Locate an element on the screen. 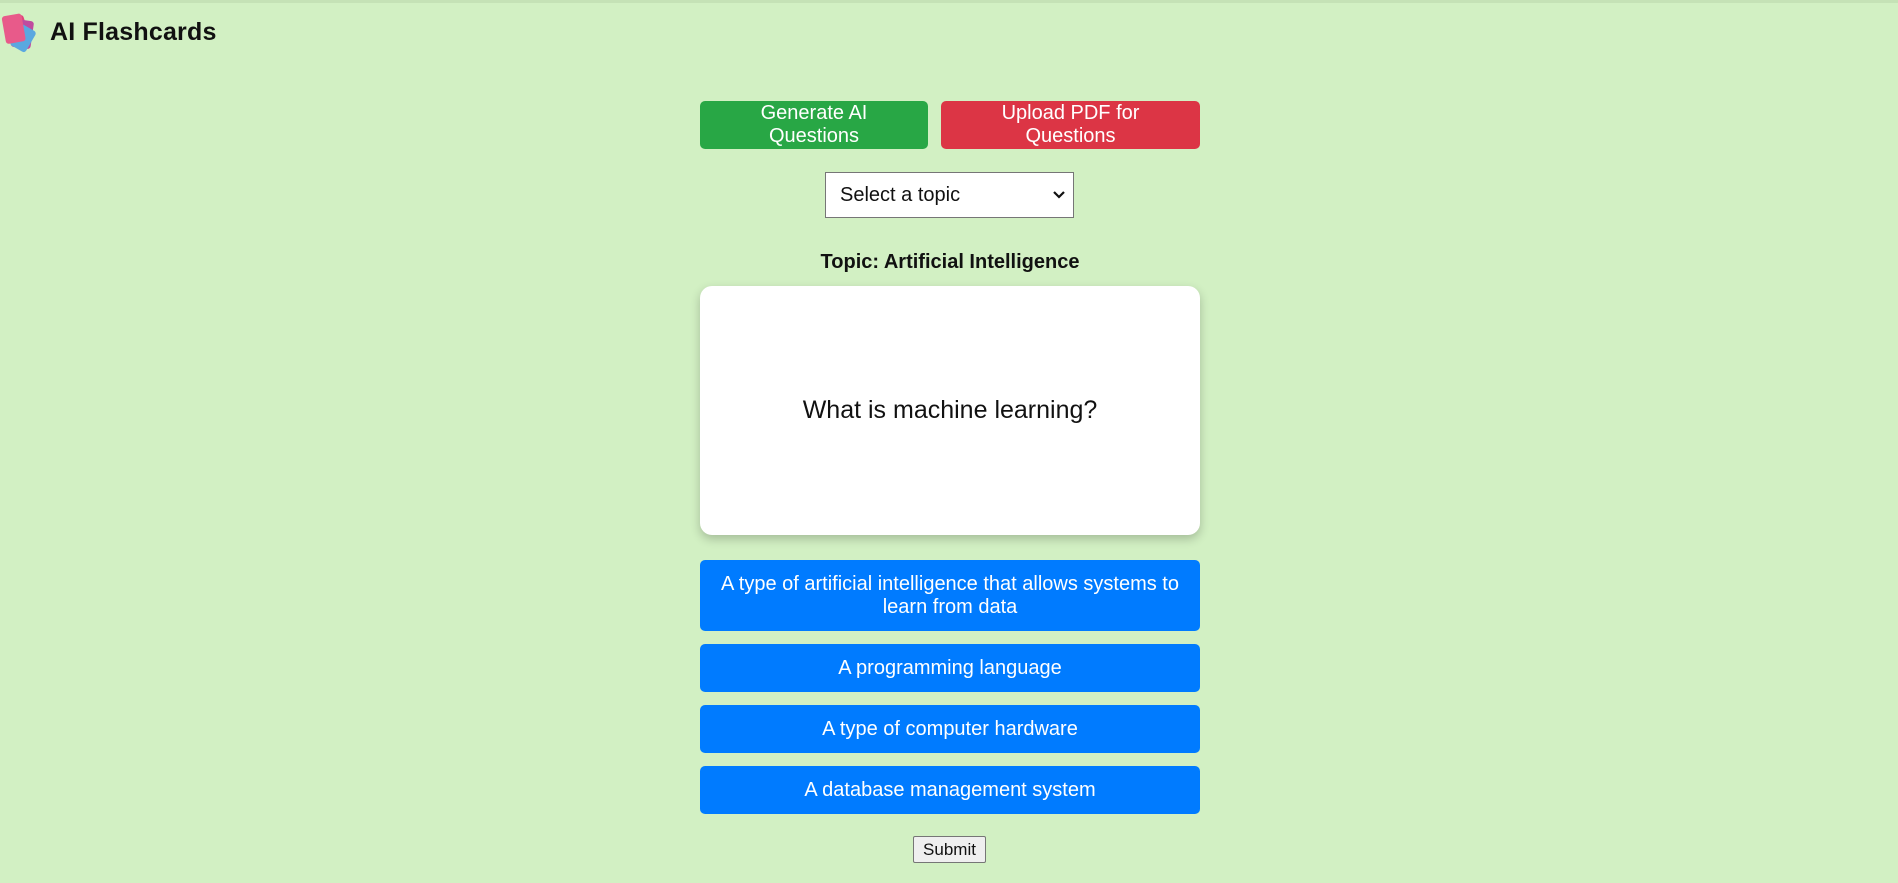 This screenshot has width=1898, height=883. chevron-down-icon is located at coordinates (1059, 195).